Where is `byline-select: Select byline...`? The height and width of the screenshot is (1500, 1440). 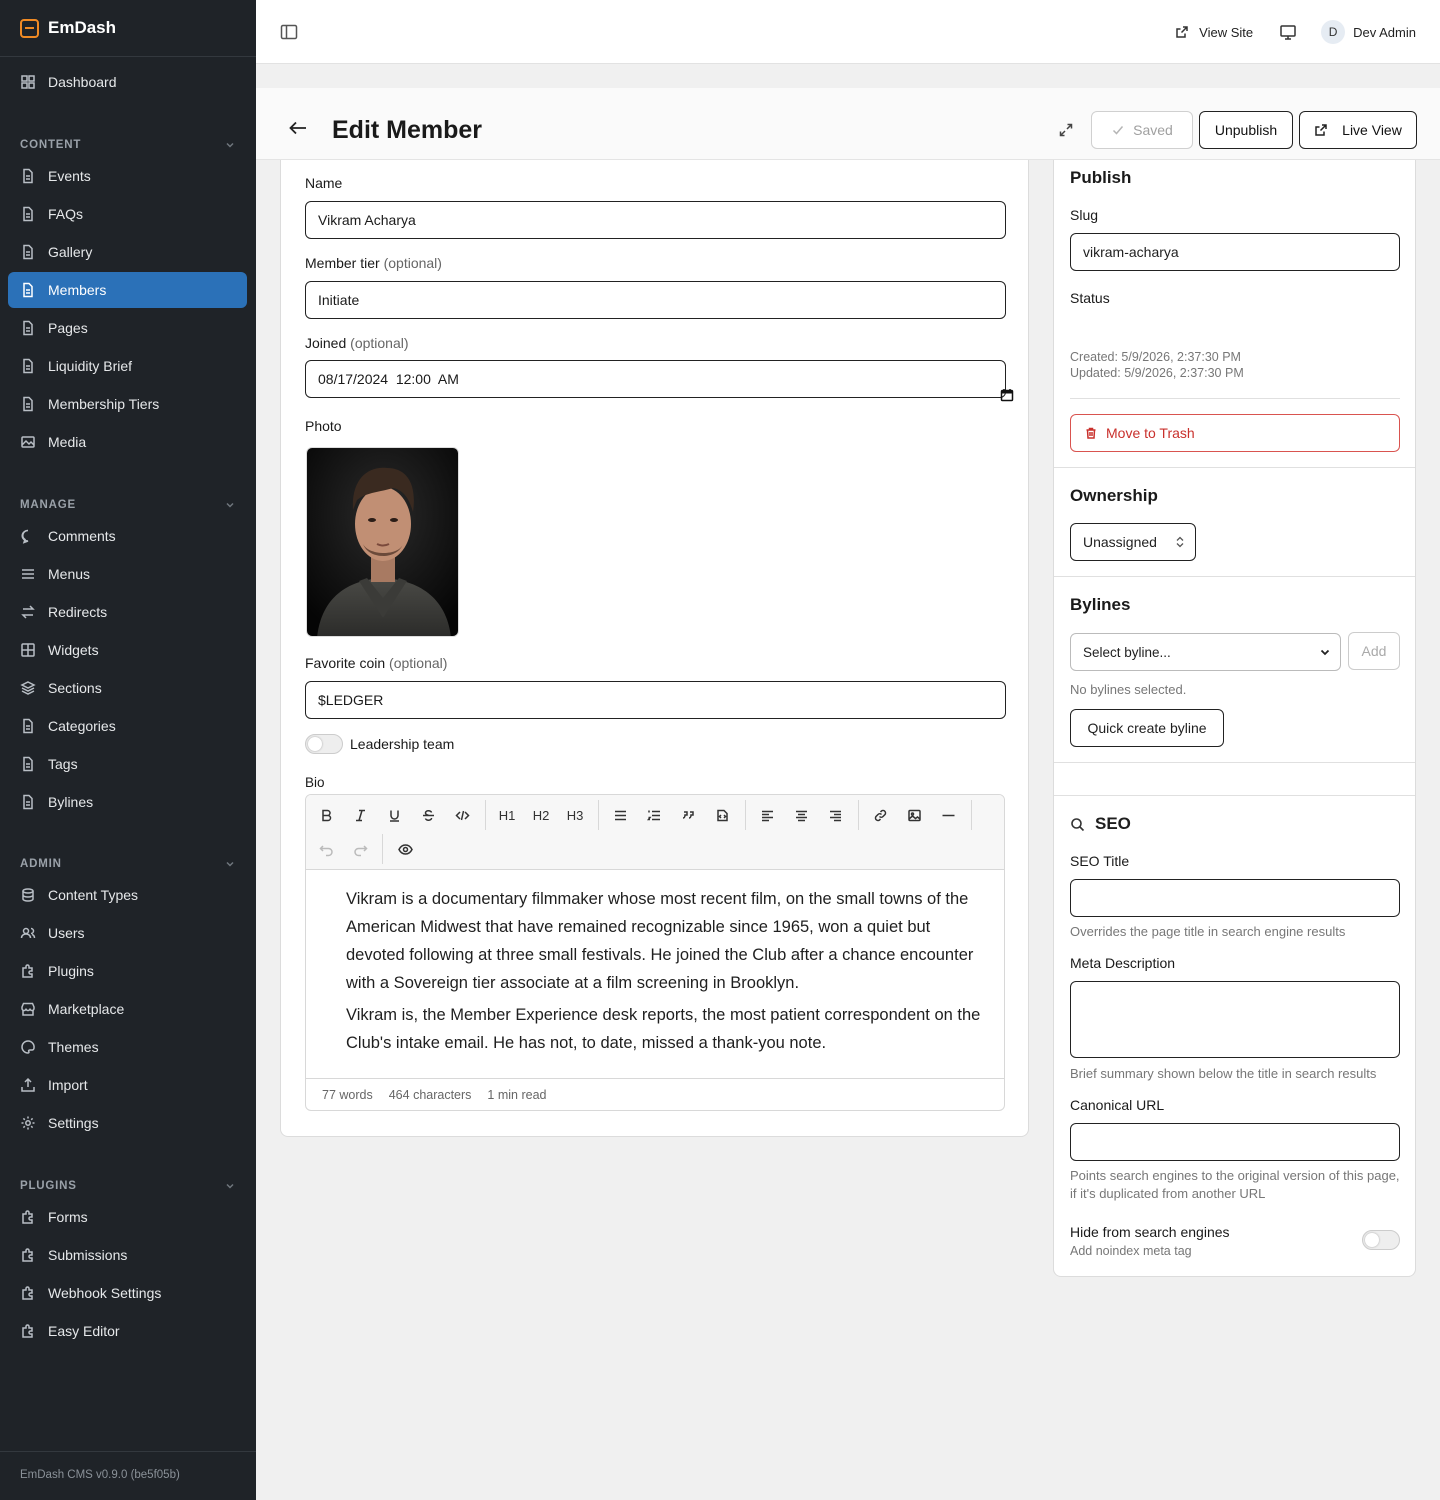 byline-select: Select byline... is located at coordinates (1205, 652).